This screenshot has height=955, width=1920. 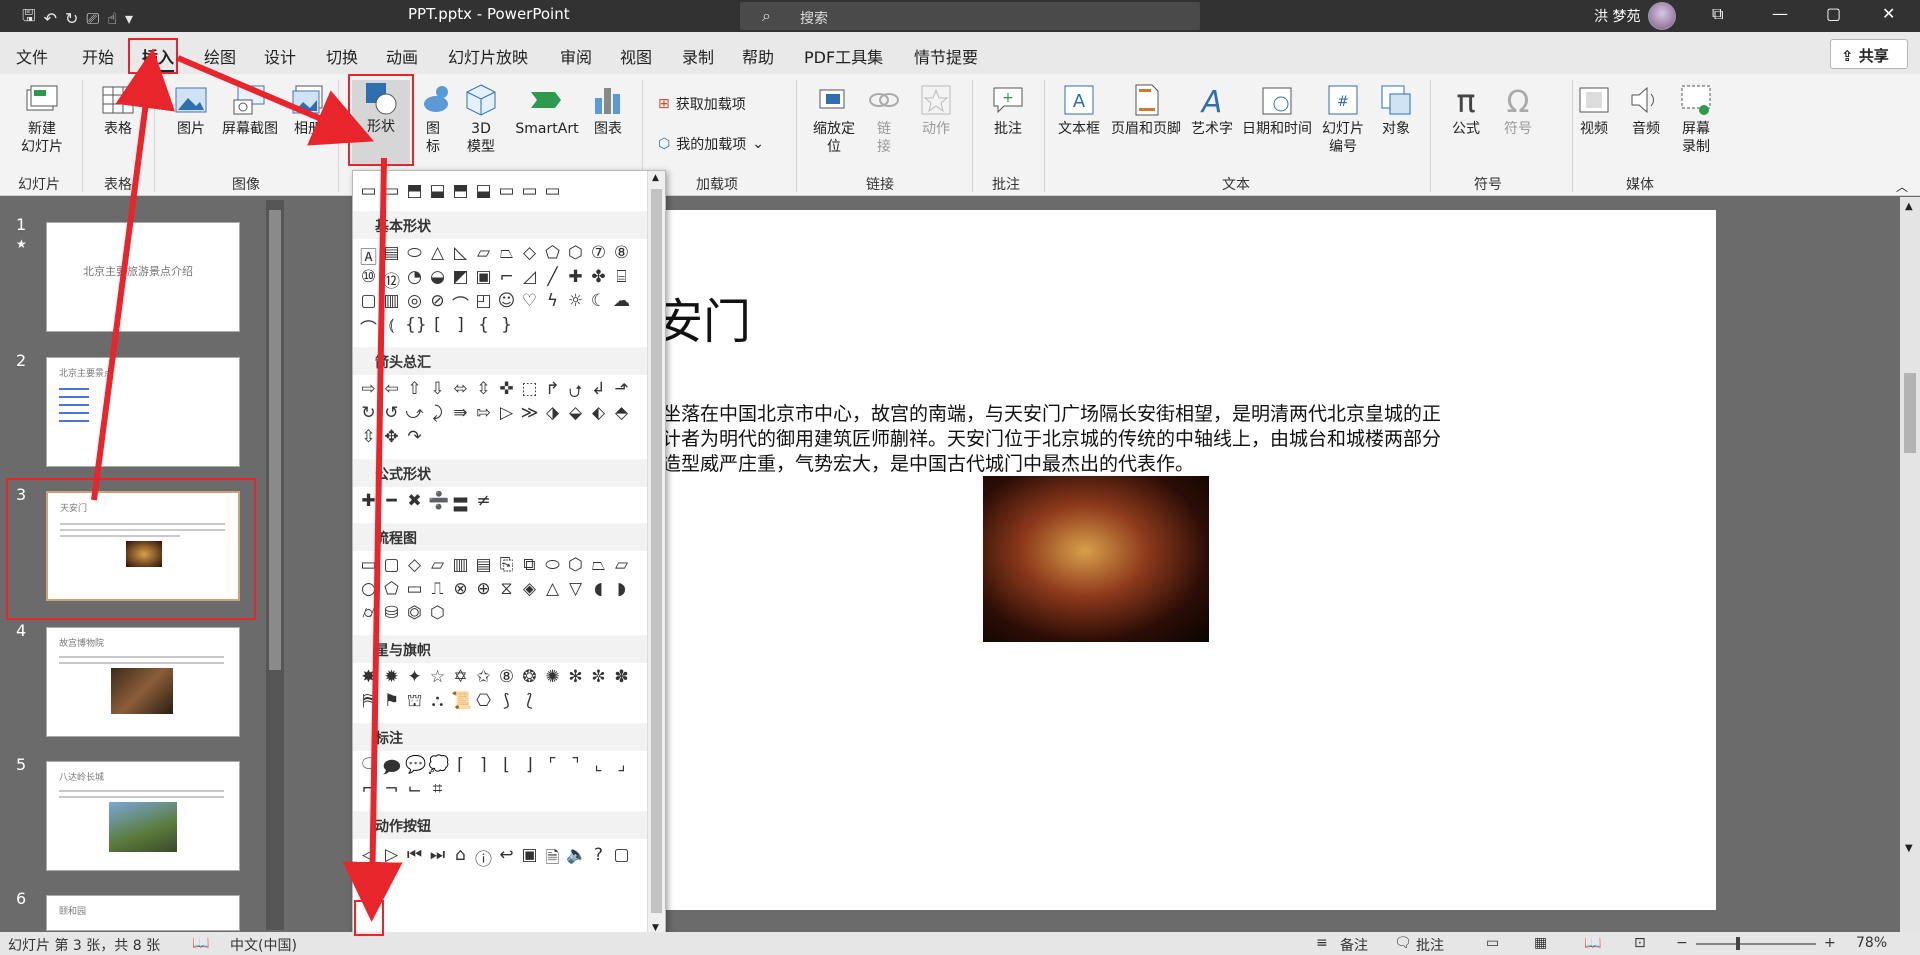 I want to click on shape-item: △, so click(x=437, y=255).